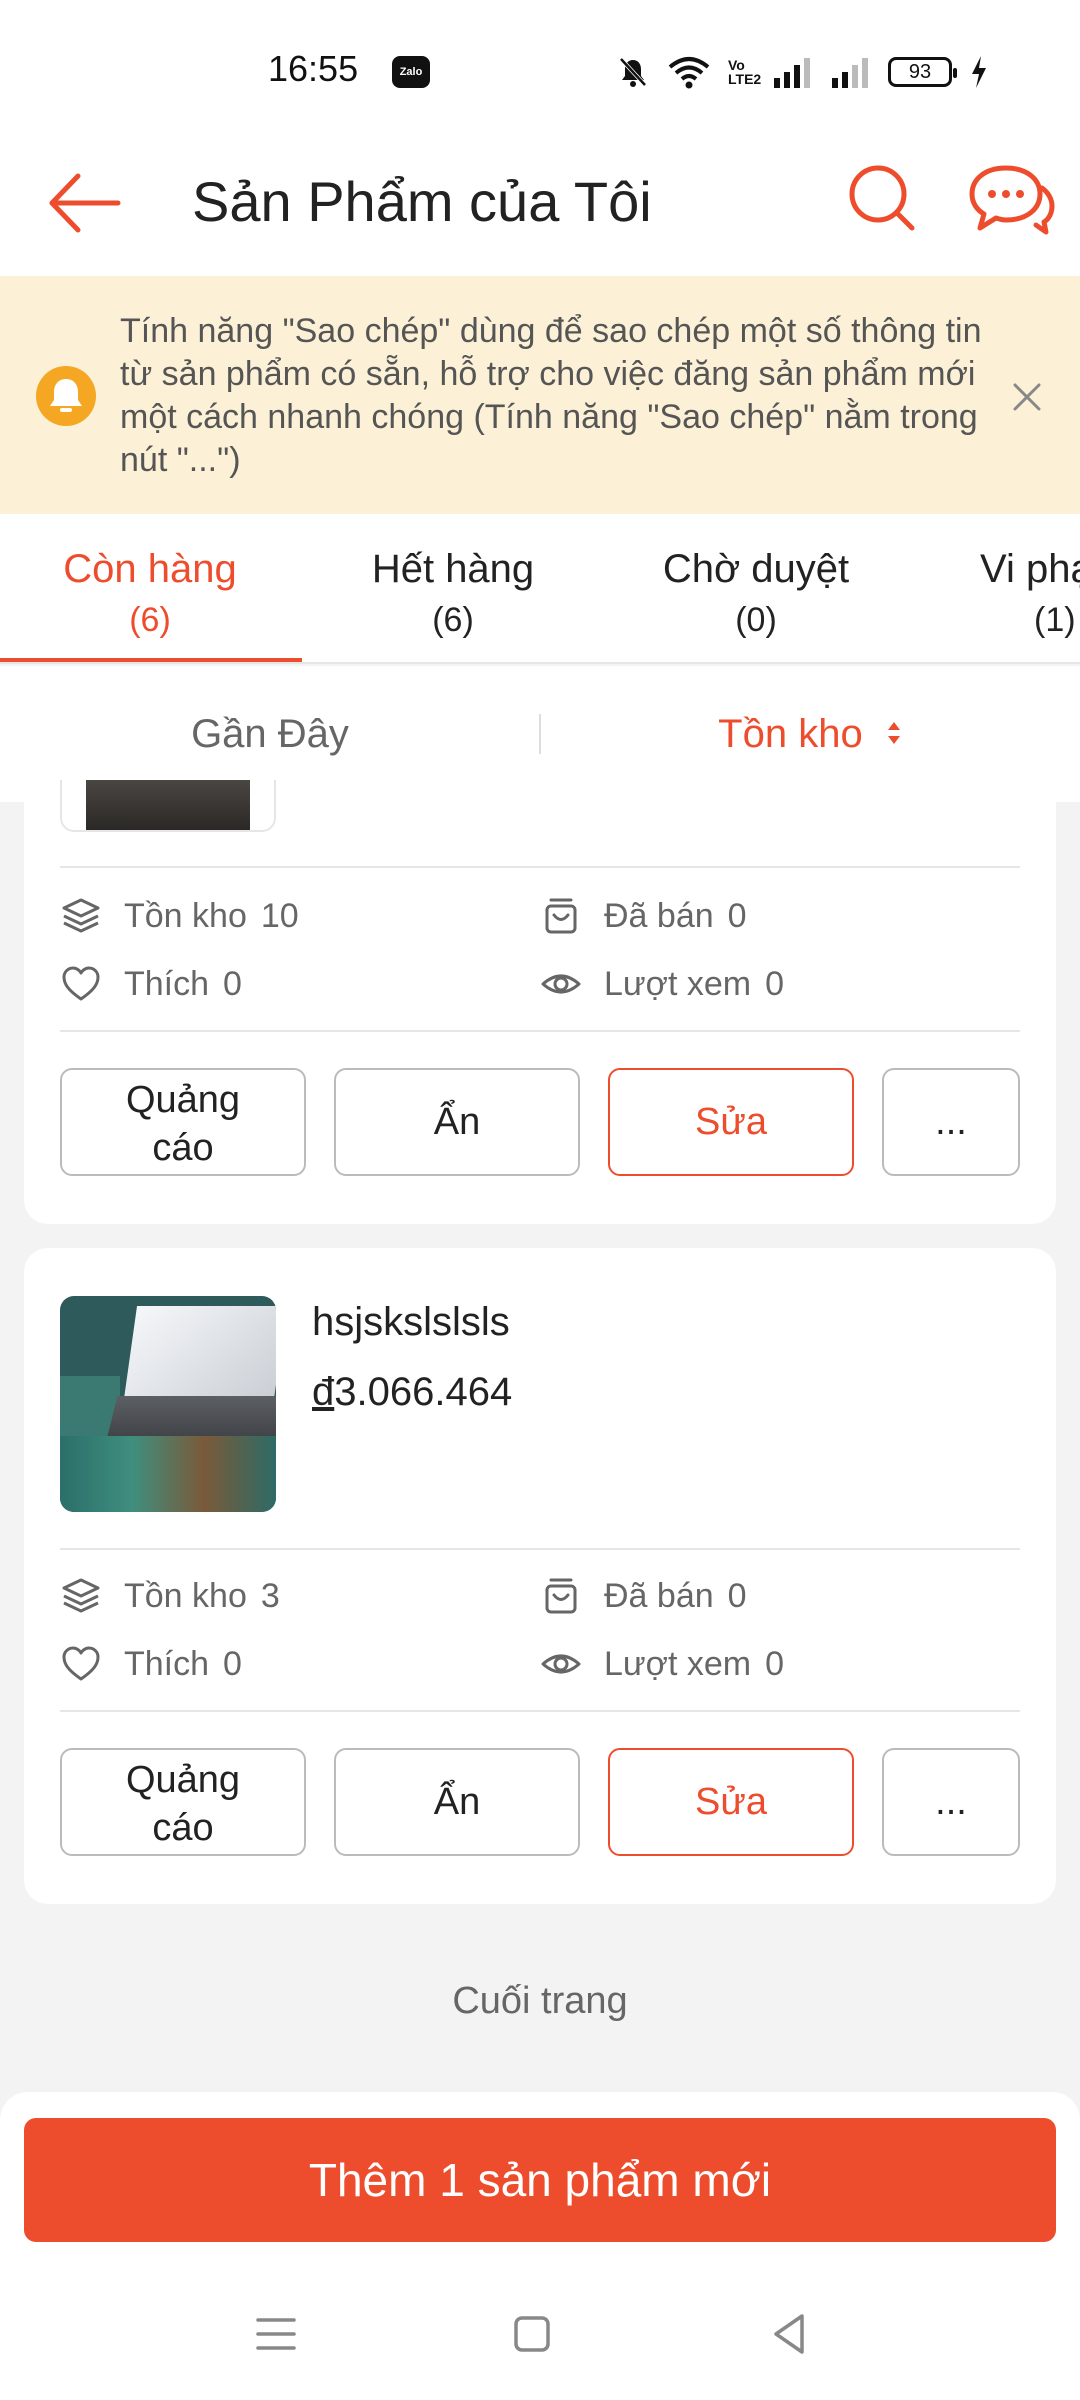 Image resolution: width=1080 pixels, height=2400 pixels. Describe the element at coordinates (850, 73) in the screenshot. I see `signal-sim2-icon` at that location.